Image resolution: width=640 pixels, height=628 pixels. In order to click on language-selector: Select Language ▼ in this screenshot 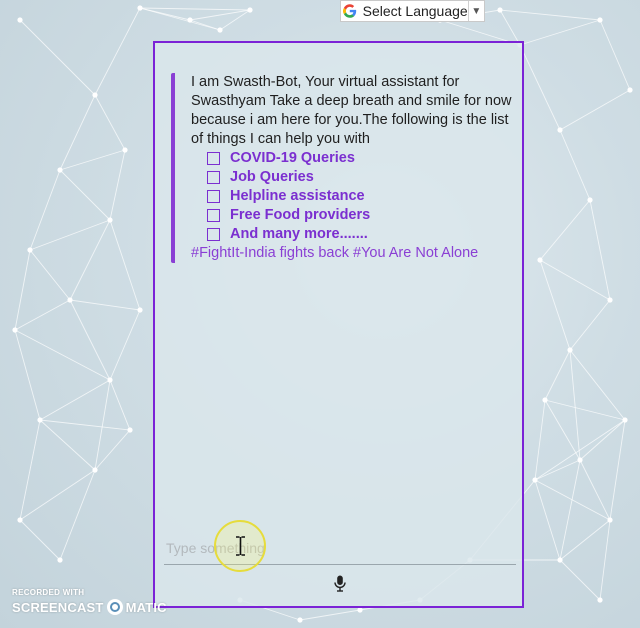, I will do `click(412, 11)`.